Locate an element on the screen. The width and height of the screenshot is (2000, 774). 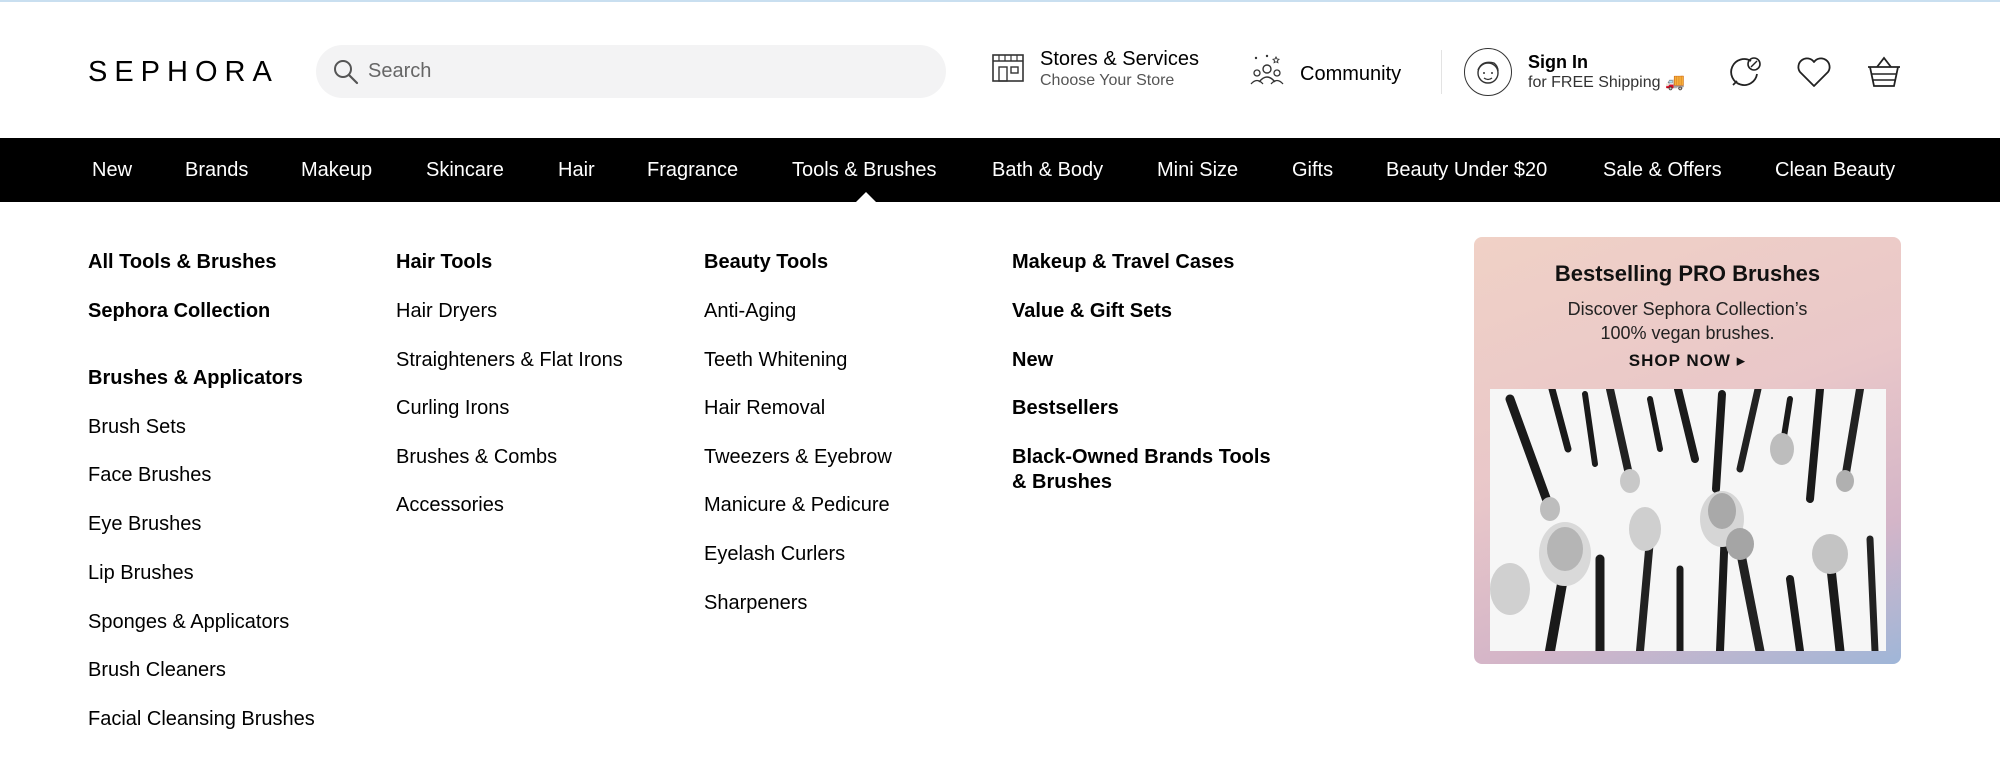
community-icon is located at coordinates (1267, 73).